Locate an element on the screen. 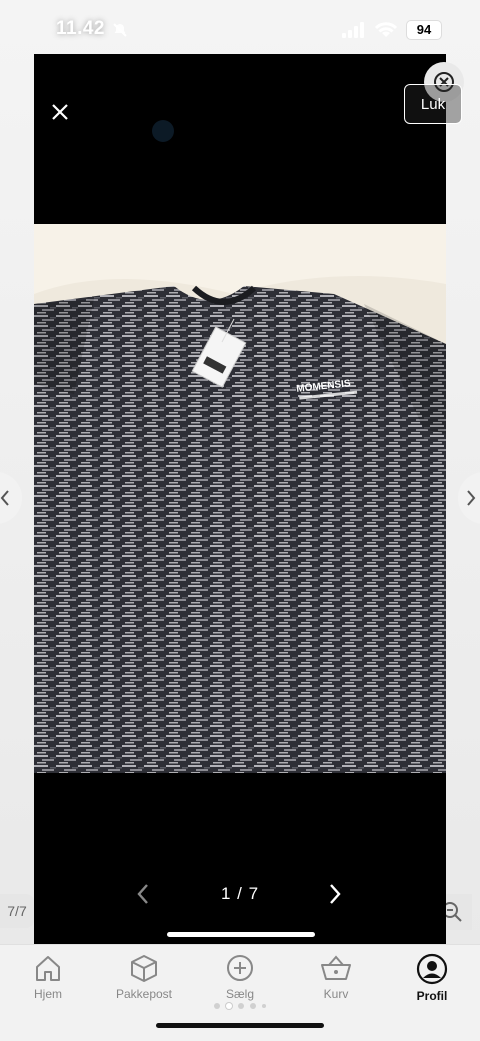 The image size is (480, 1041). wifi-icon is located at coordinates (386, 29).